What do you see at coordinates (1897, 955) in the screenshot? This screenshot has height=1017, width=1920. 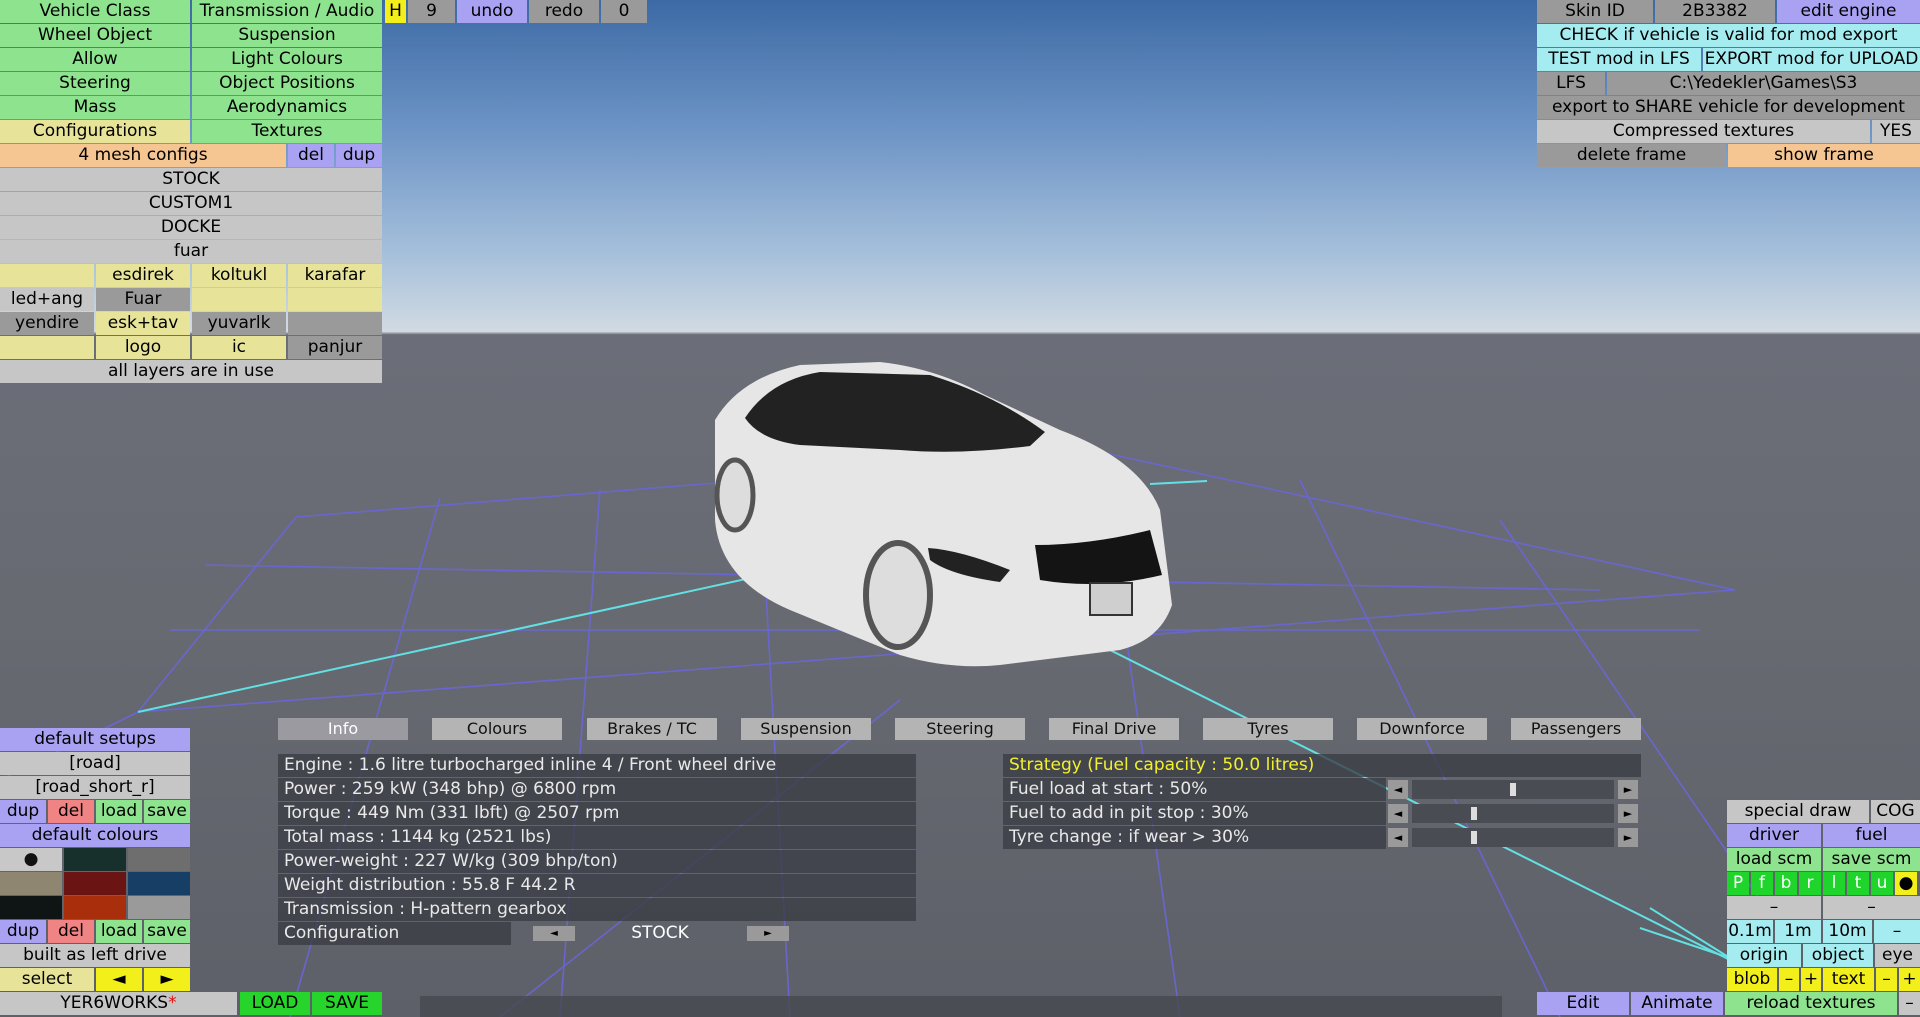 I see `eye-button: eye` at bounding box center [1897, 955].